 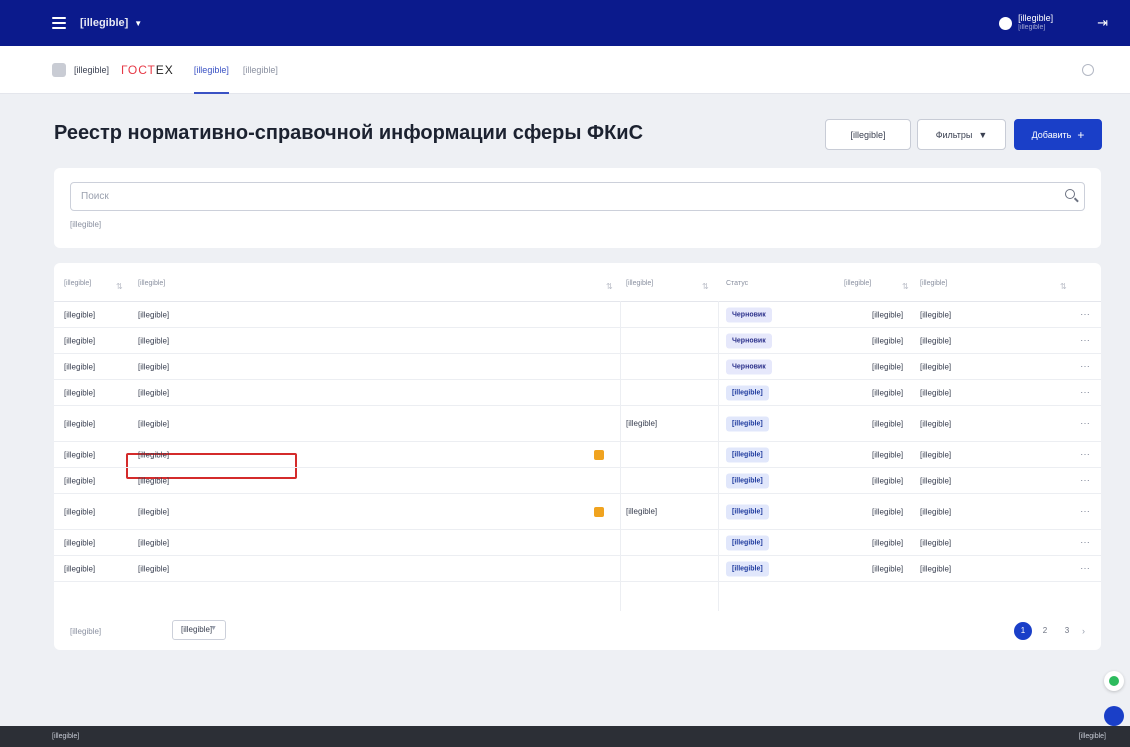 What do you see at coordinates (86, 631) in the screenshot?
I see `per-page-label: [illegible]` at bounding box center [86, 631].